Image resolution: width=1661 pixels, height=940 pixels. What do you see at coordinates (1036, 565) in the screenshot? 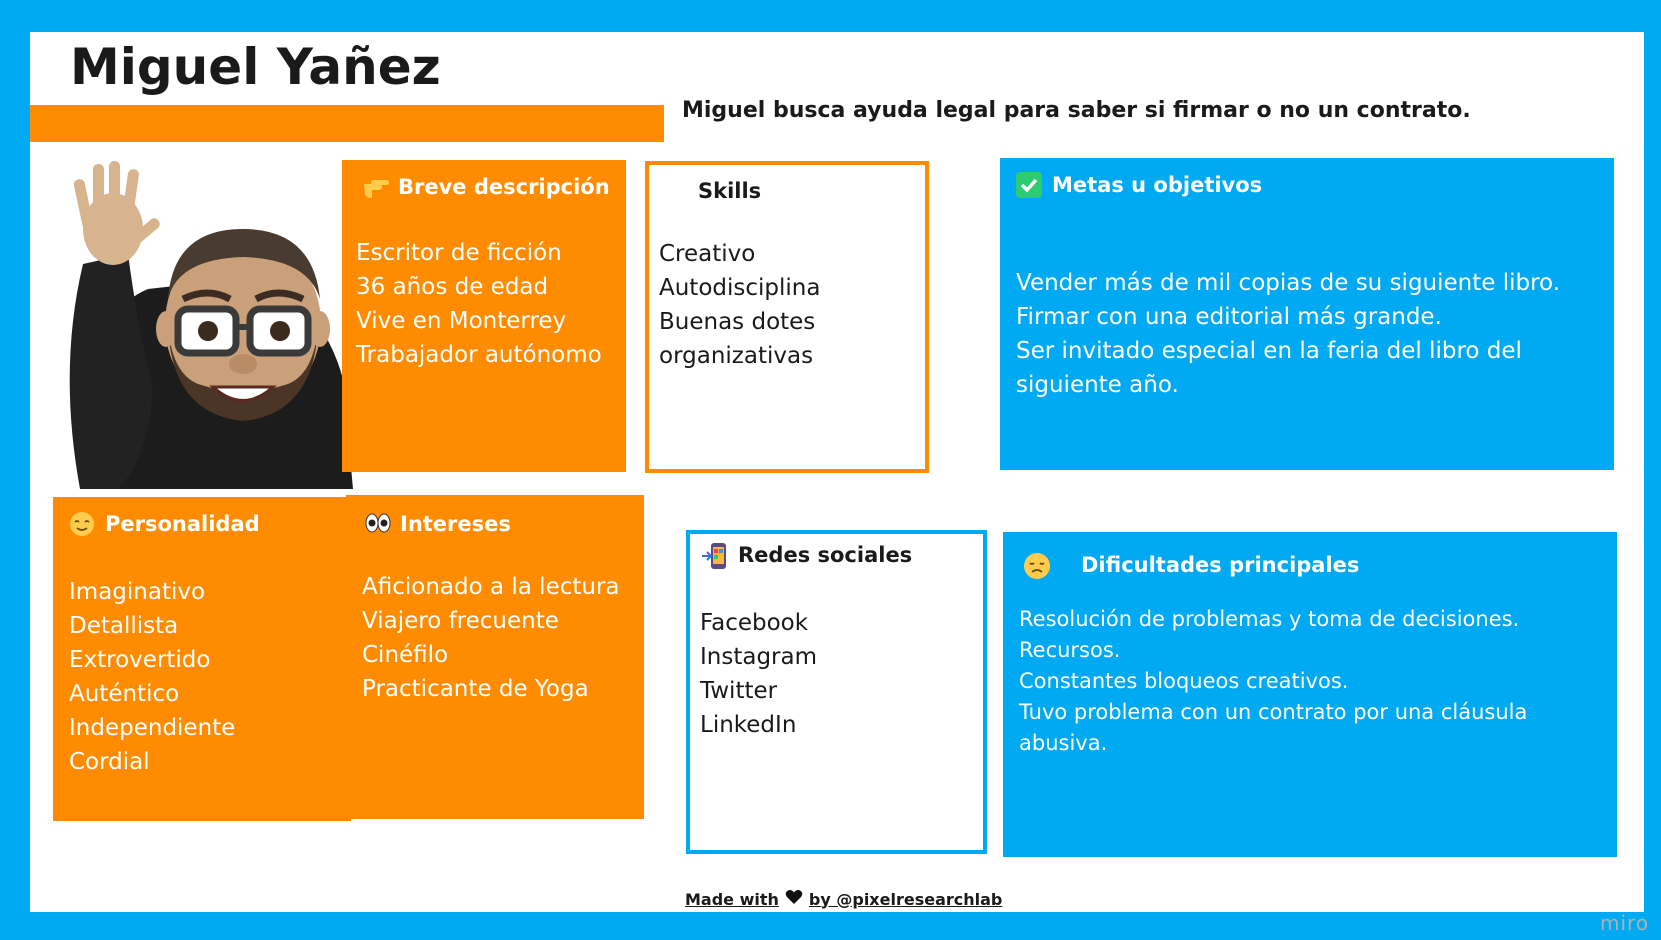
I see `disappointed-face-icon` at bounding box center [1036, 565].